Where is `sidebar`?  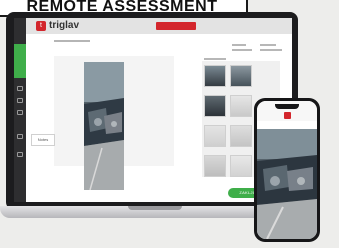
sidebar is located at coordinates (20, 110).